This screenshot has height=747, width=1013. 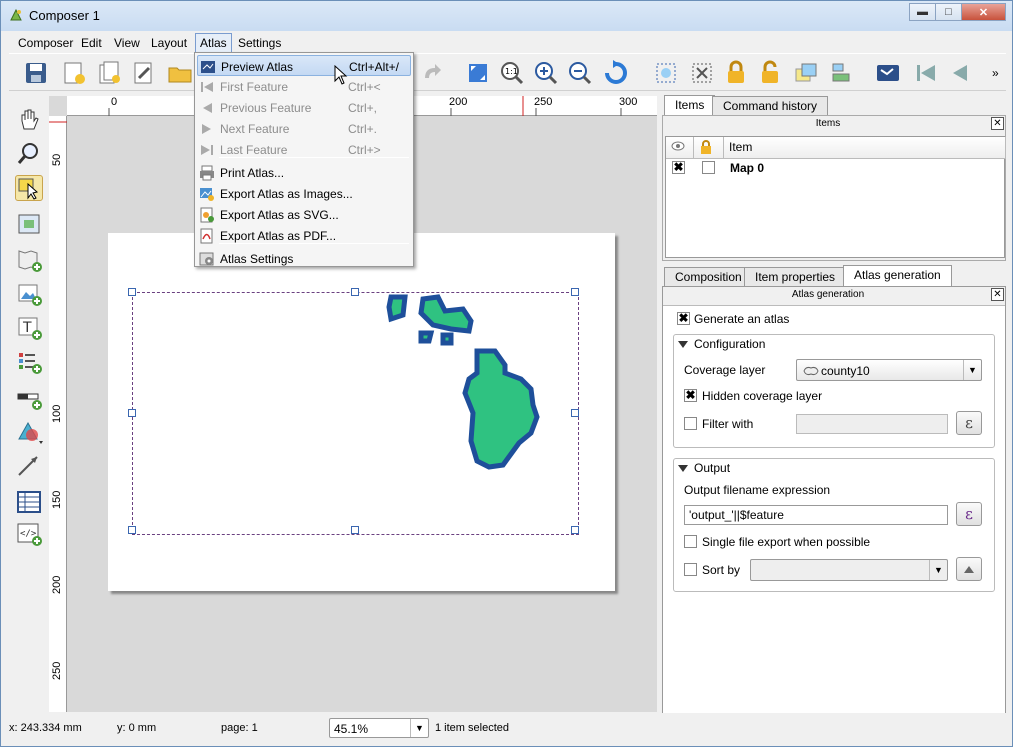 What do you see at coordinates (29, 154) in the screenshot?
I see `zoom-tool-icon` at bounding box center [29, 154].